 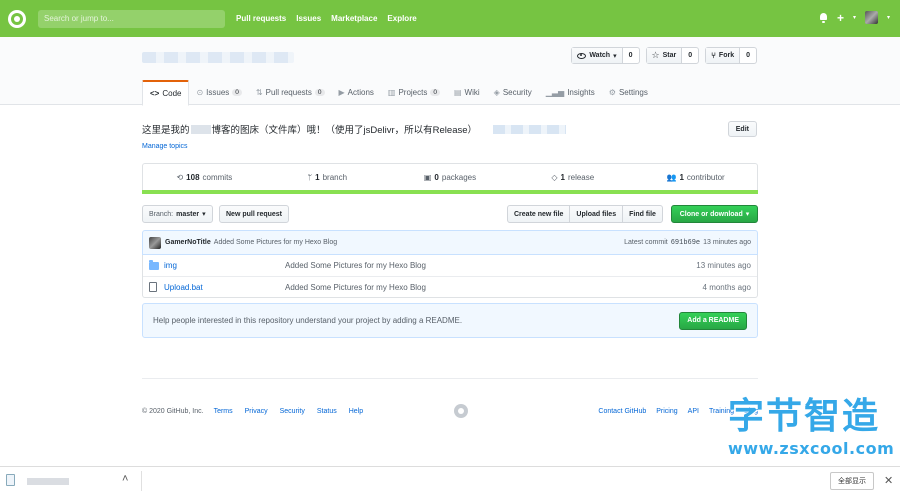 I want to click on footer-link-help: Help, so click(x=356, y=411).